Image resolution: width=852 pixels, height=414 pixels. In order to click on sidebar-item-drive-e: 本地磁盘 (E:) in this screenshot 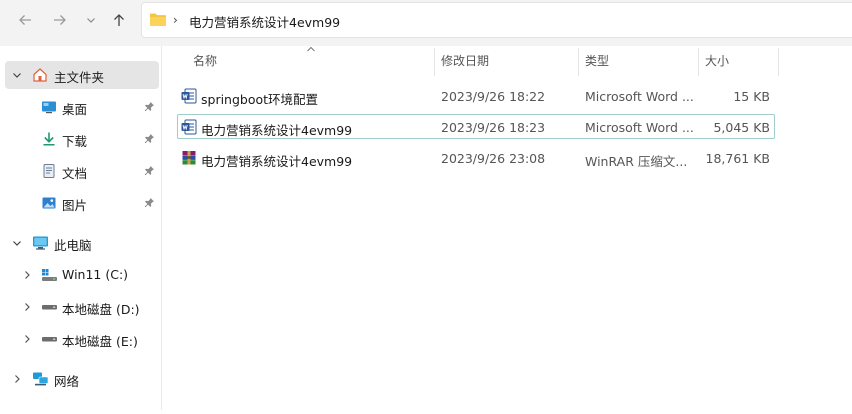, I will do `click(82, 339)`.